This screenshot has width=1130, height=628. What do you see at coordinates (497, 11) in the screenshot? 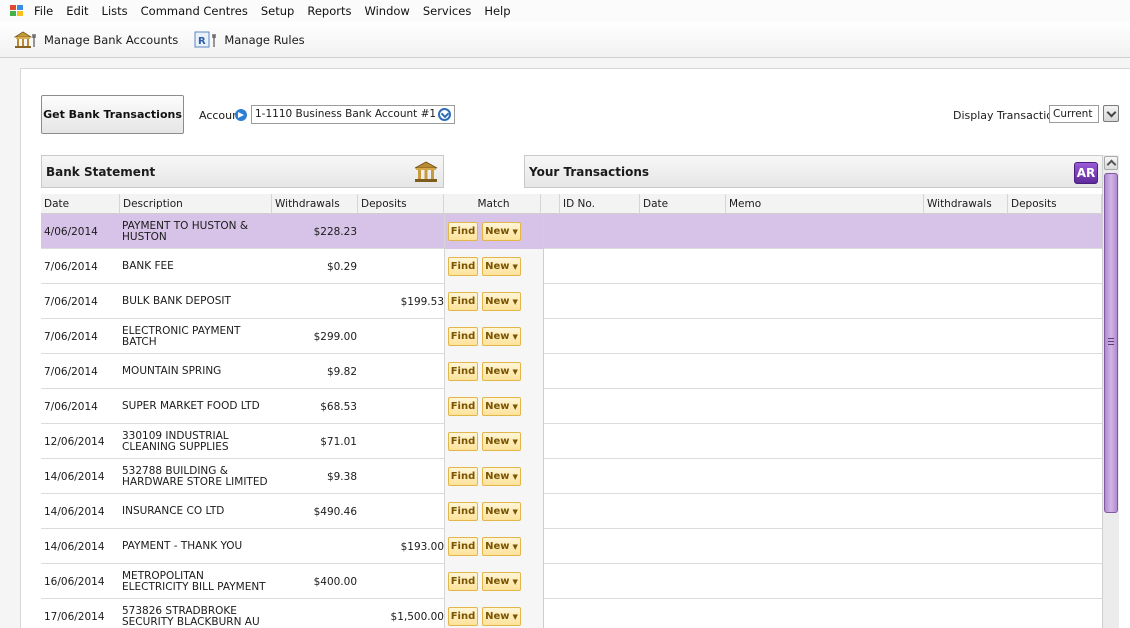
I see `menu-help: Help` at bounding box center [497, 11].